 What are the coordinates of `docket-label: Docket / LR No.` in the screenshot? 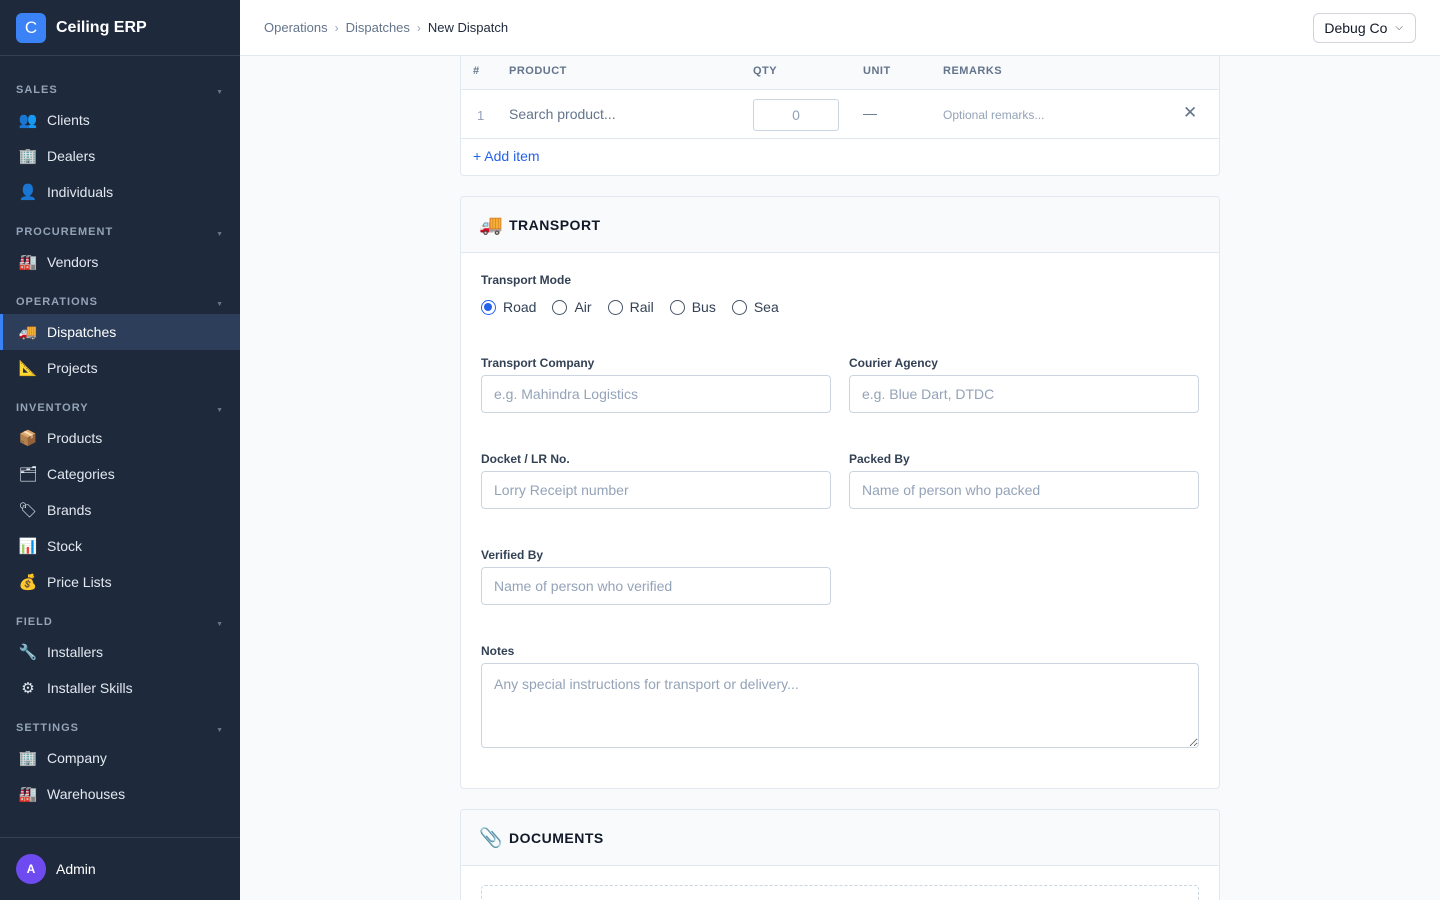 It's located at (525, 459).